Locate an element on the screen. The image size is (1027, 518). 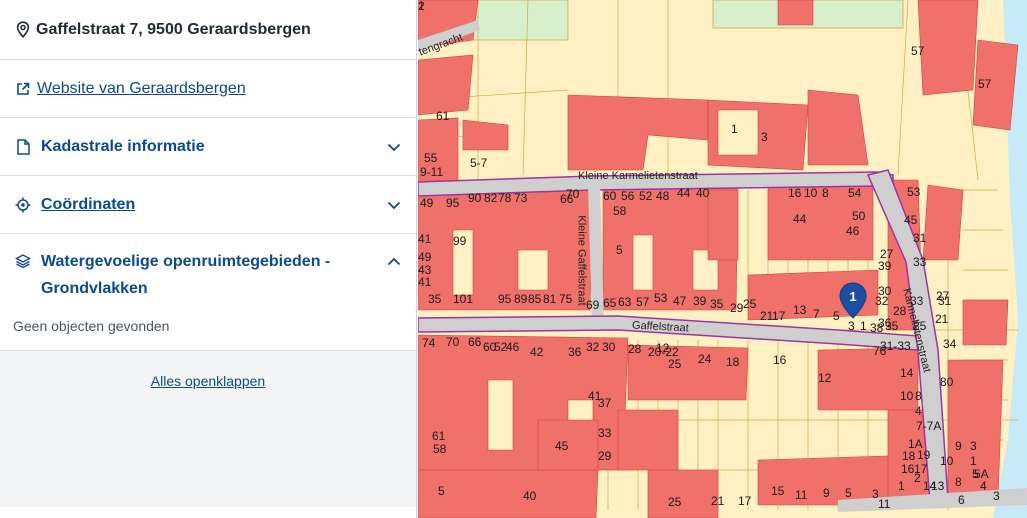
parcel-number-label: 58 is located at coordinates (440, 449).